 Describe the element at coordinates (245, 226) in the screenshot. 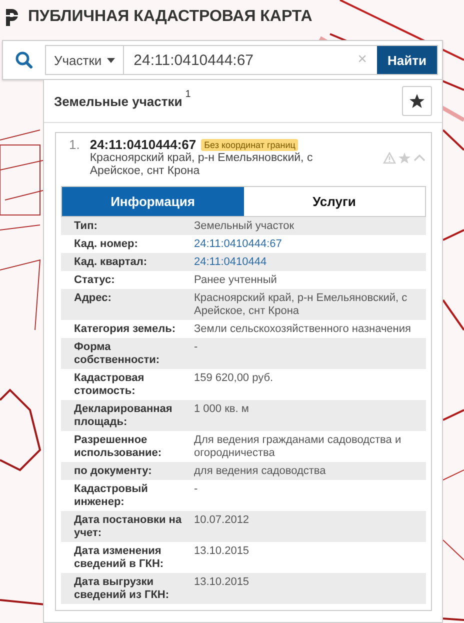

I see `field-value: Земельный участок` at that location.